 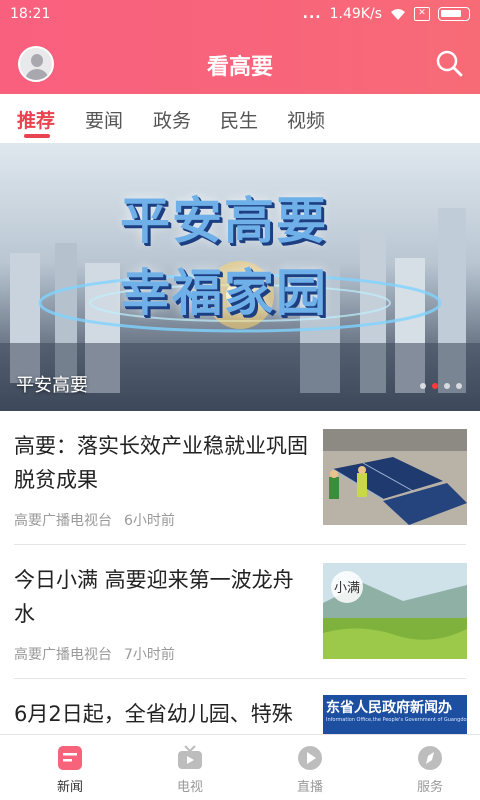 I want to click on nav-label: 电视, so click(x=189, y=787).